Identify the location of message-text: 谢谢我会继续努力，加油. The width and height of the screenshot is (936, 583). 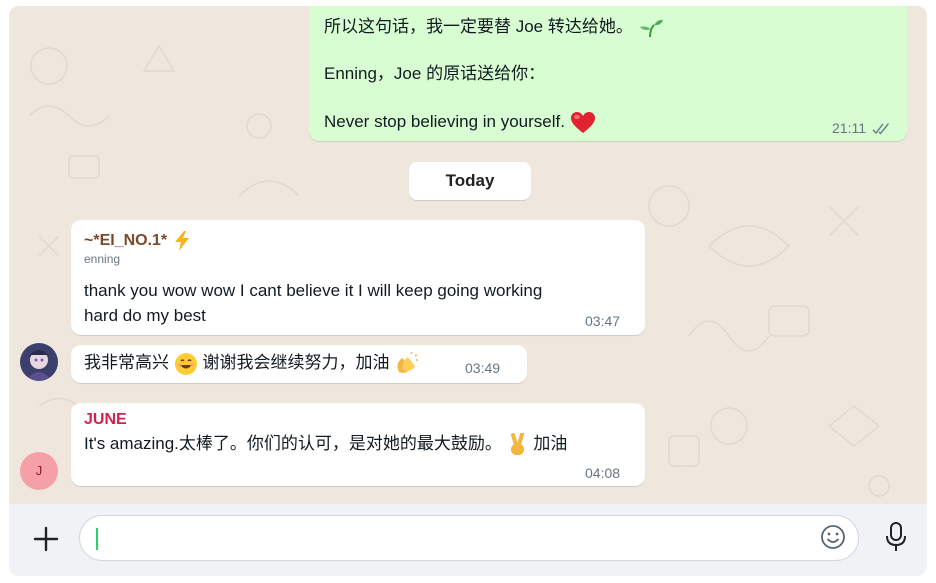
(296, 362).